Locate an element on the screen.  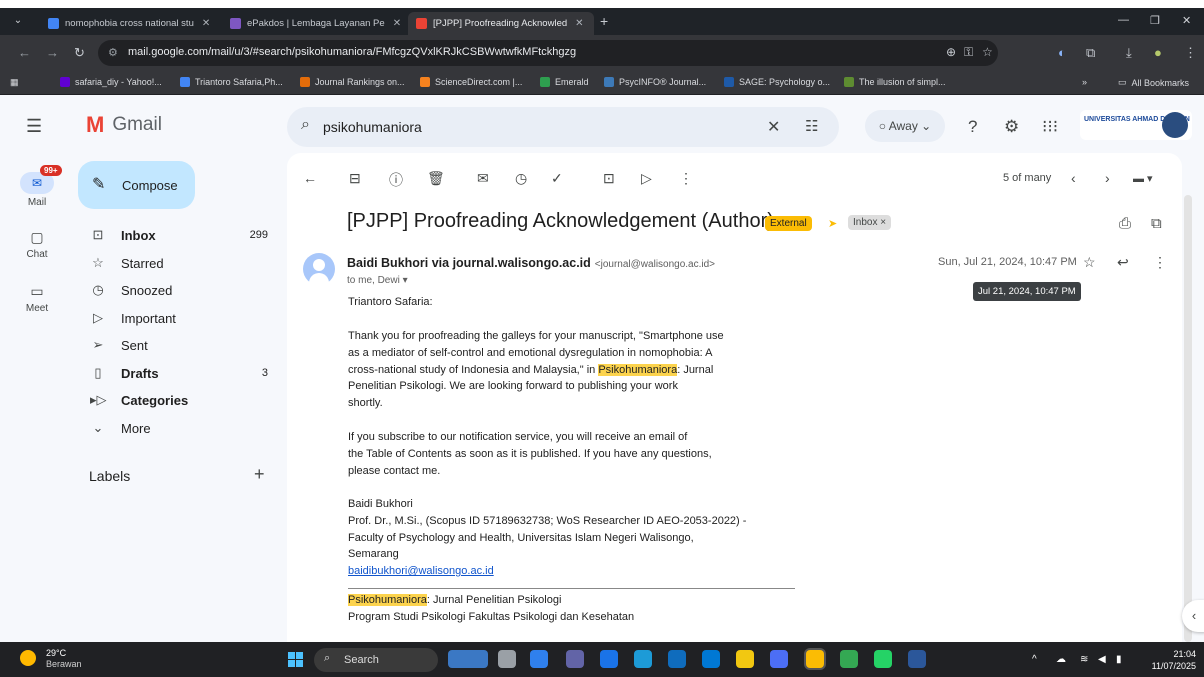
star-message-icon: ☆ is located at coordinates (1089, 262).